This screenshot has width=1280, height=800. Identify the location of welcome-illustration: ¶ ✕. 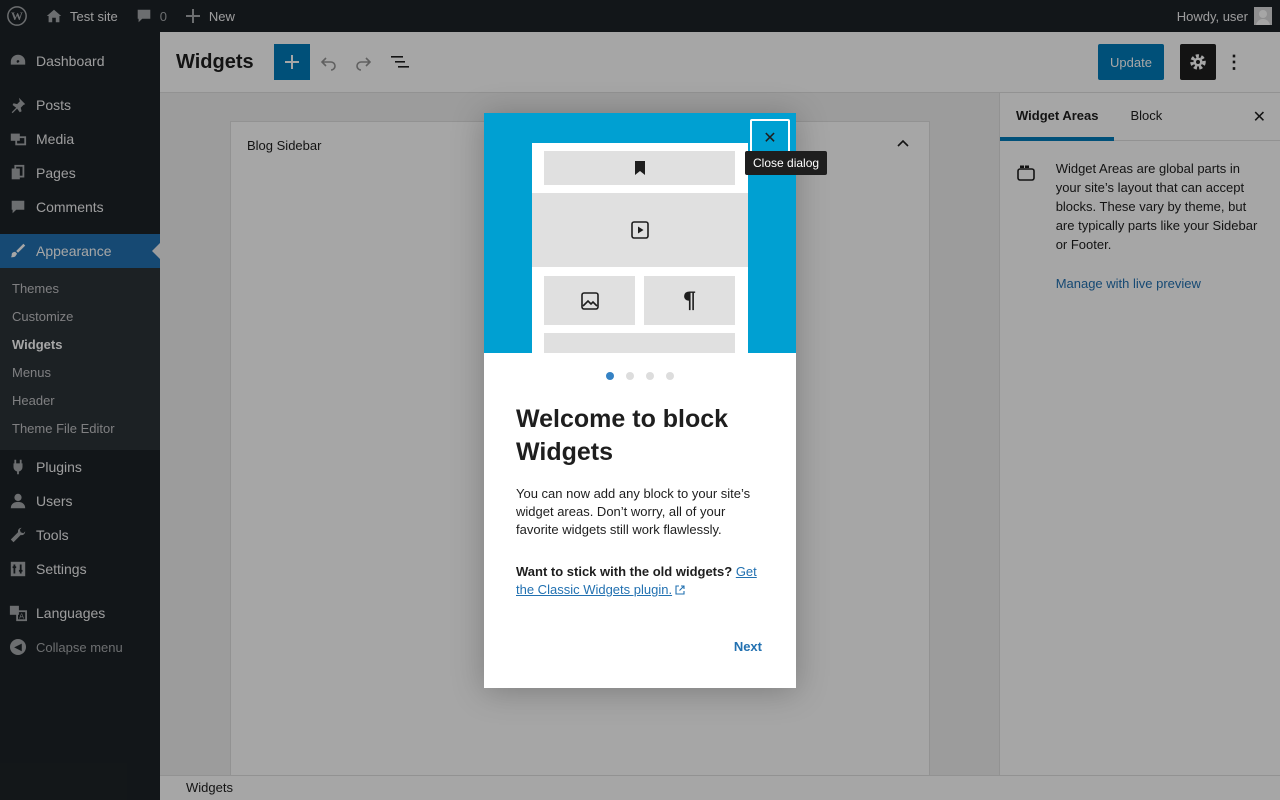
(640, 233).